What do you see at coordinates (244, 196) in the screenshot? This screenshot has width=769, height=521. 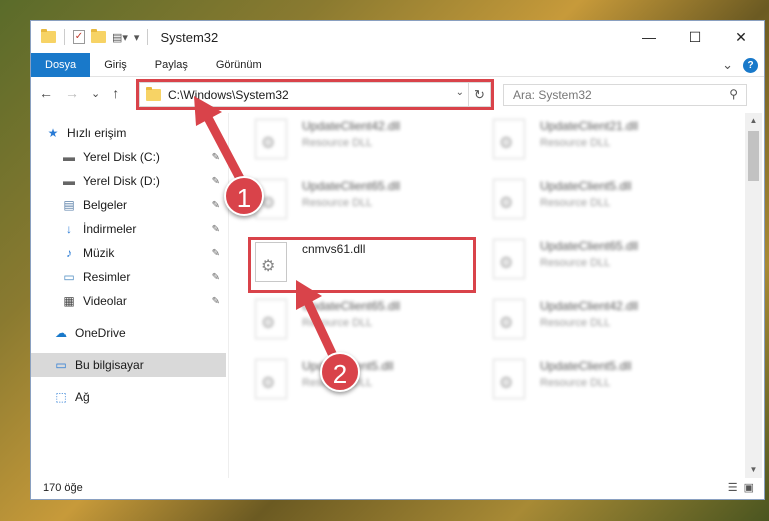 I see `step-1-badge: 1` at bounding box center [244, 196].